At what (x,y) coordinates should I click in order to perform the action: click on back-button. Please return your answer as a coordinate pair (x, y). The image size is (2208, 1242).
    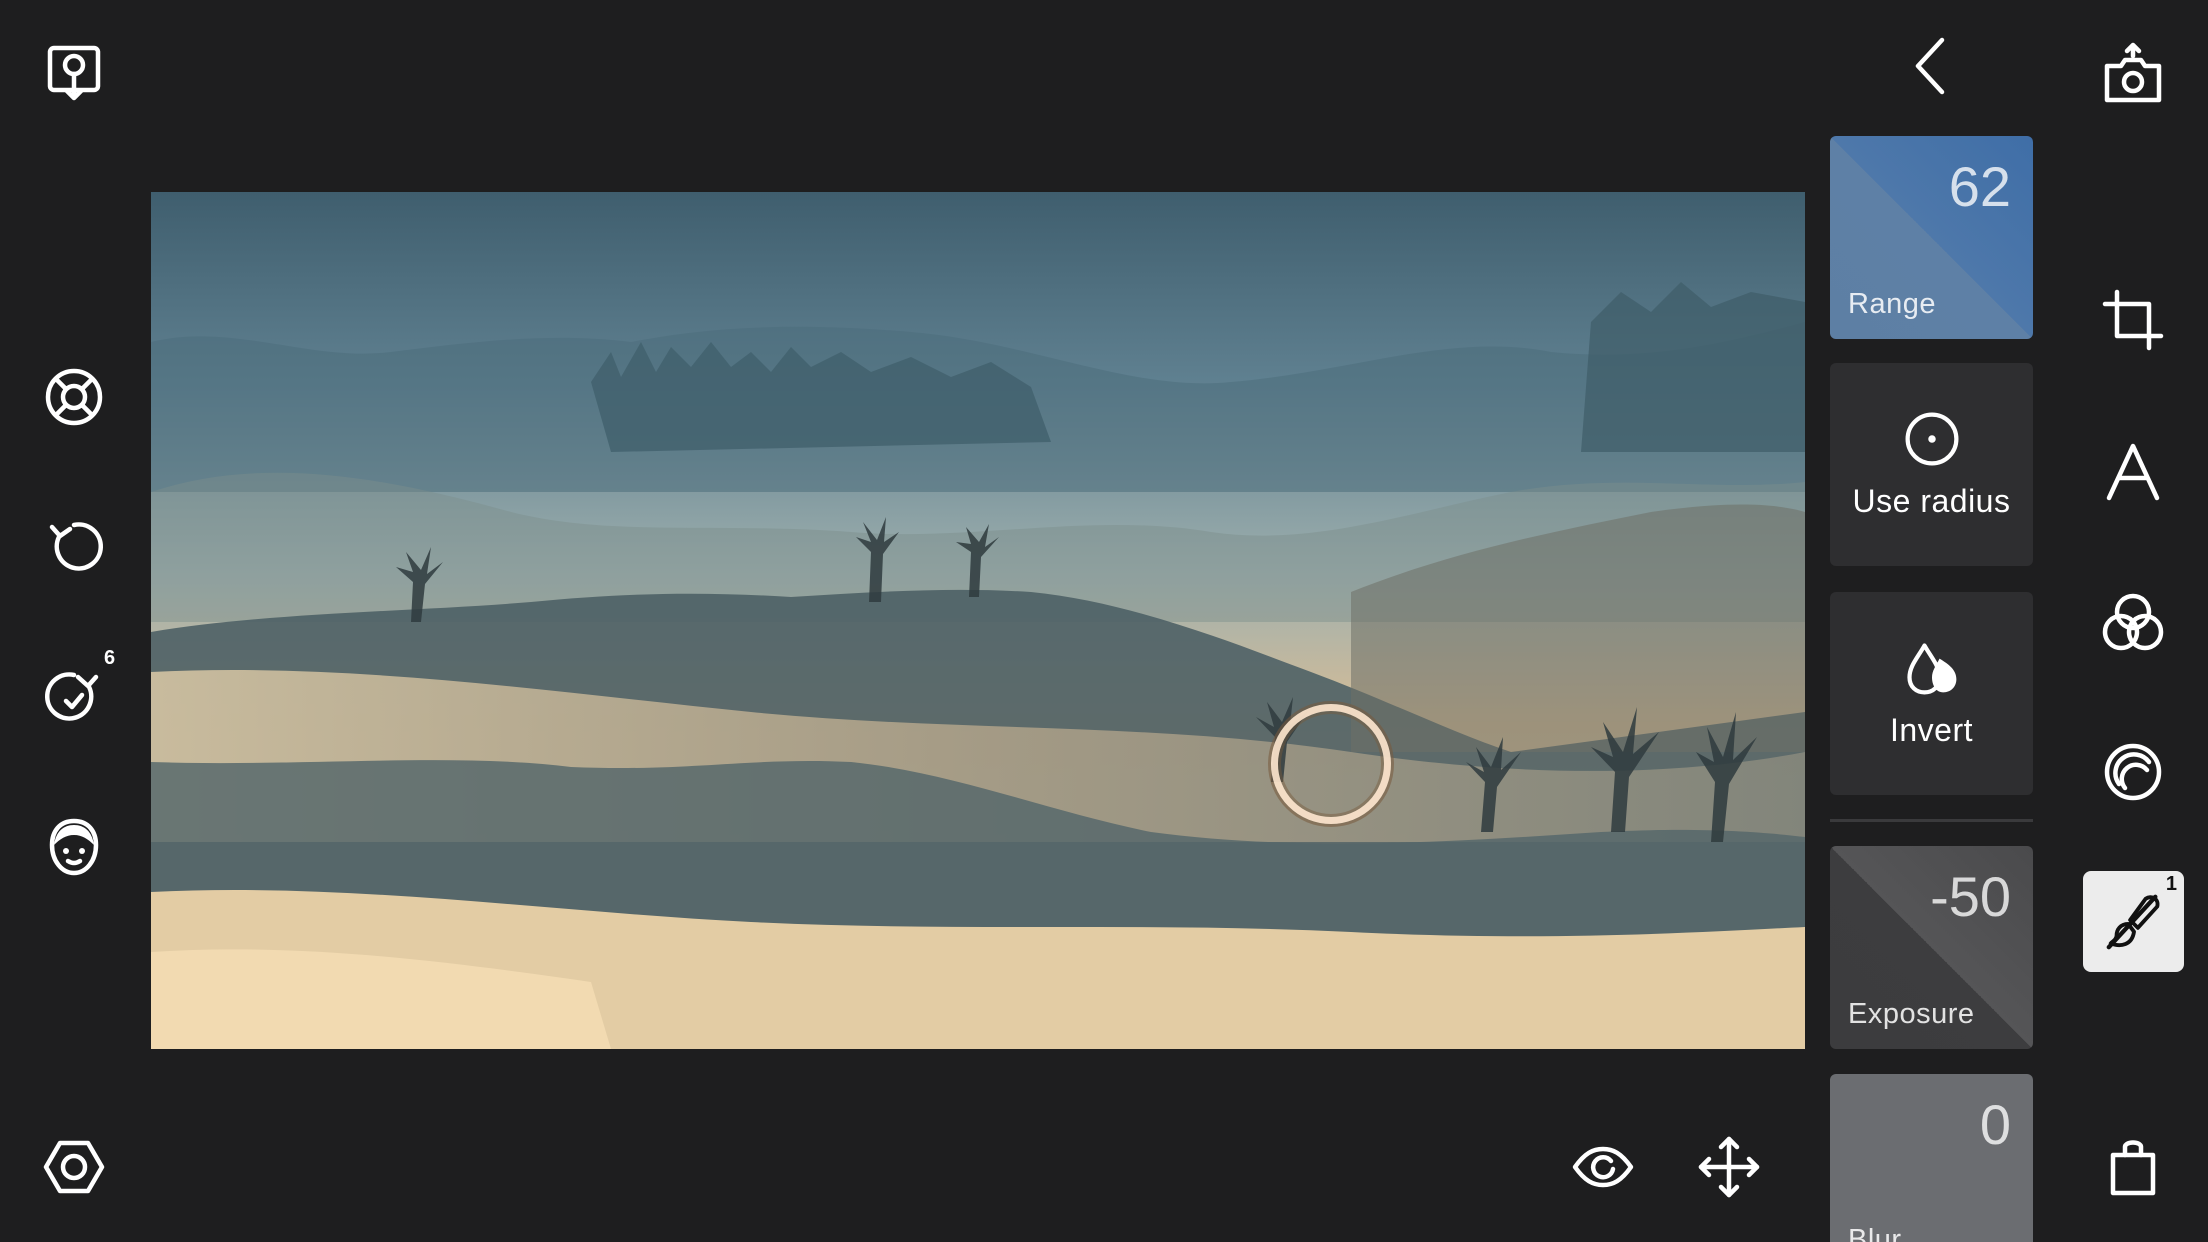
    Looking at the image, I should click on (1932, 66).